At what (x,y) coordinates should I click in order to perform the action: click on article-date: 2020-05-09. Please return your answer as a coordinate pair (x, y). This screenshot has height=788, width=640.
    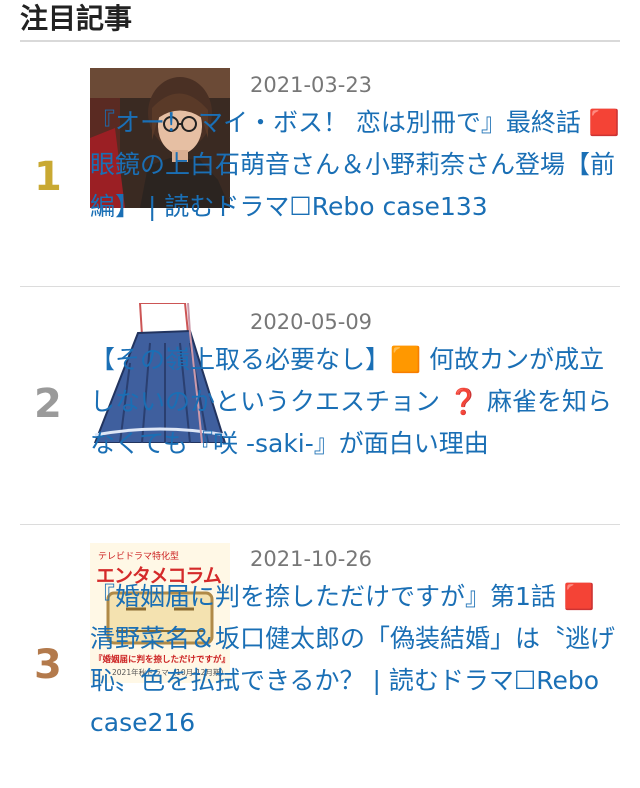
    Looking at the image, I should click on (311, 322).